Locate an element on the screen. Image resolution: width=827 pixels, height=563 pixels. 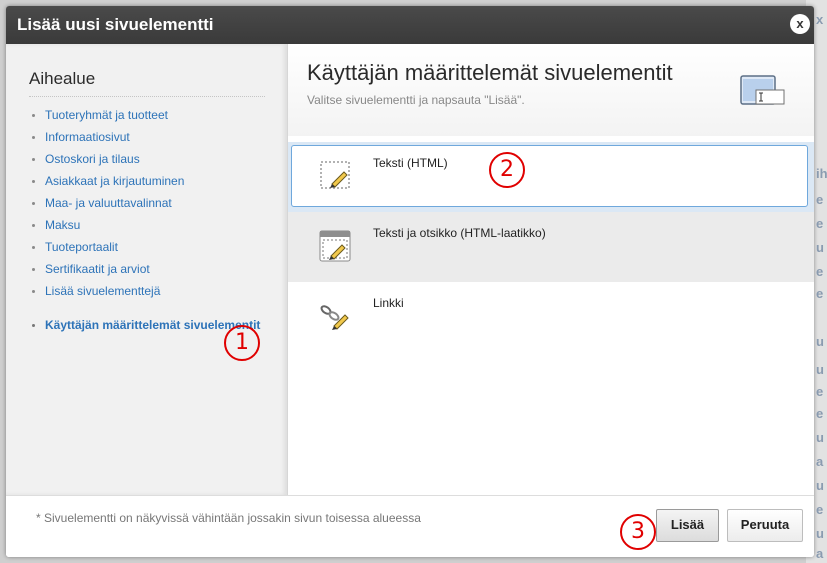
sidebar-item-label: Lisää sivuelementtejä is located at coordinates (103, 291).